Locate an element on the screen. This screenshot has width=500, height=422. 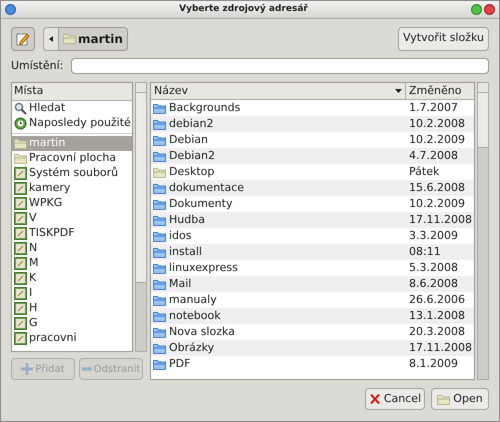
place-item: G is located at coordinates (72, 323).